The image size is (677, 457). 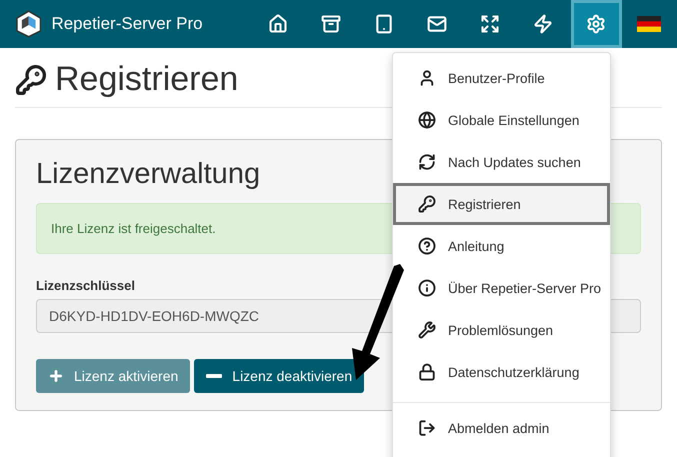 What do you see at coordinates (437, 24) in the screenshot?
I see `mail-icon` at bounding box center [437, 24].